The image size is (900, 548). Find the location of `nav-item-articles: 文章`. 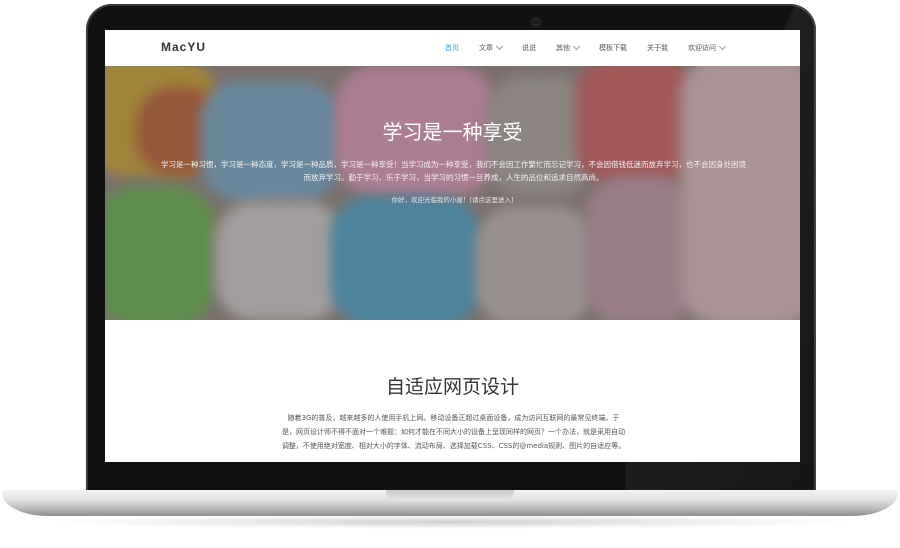

nav-item-articles: 文章 is located at coordinates (491, 47).